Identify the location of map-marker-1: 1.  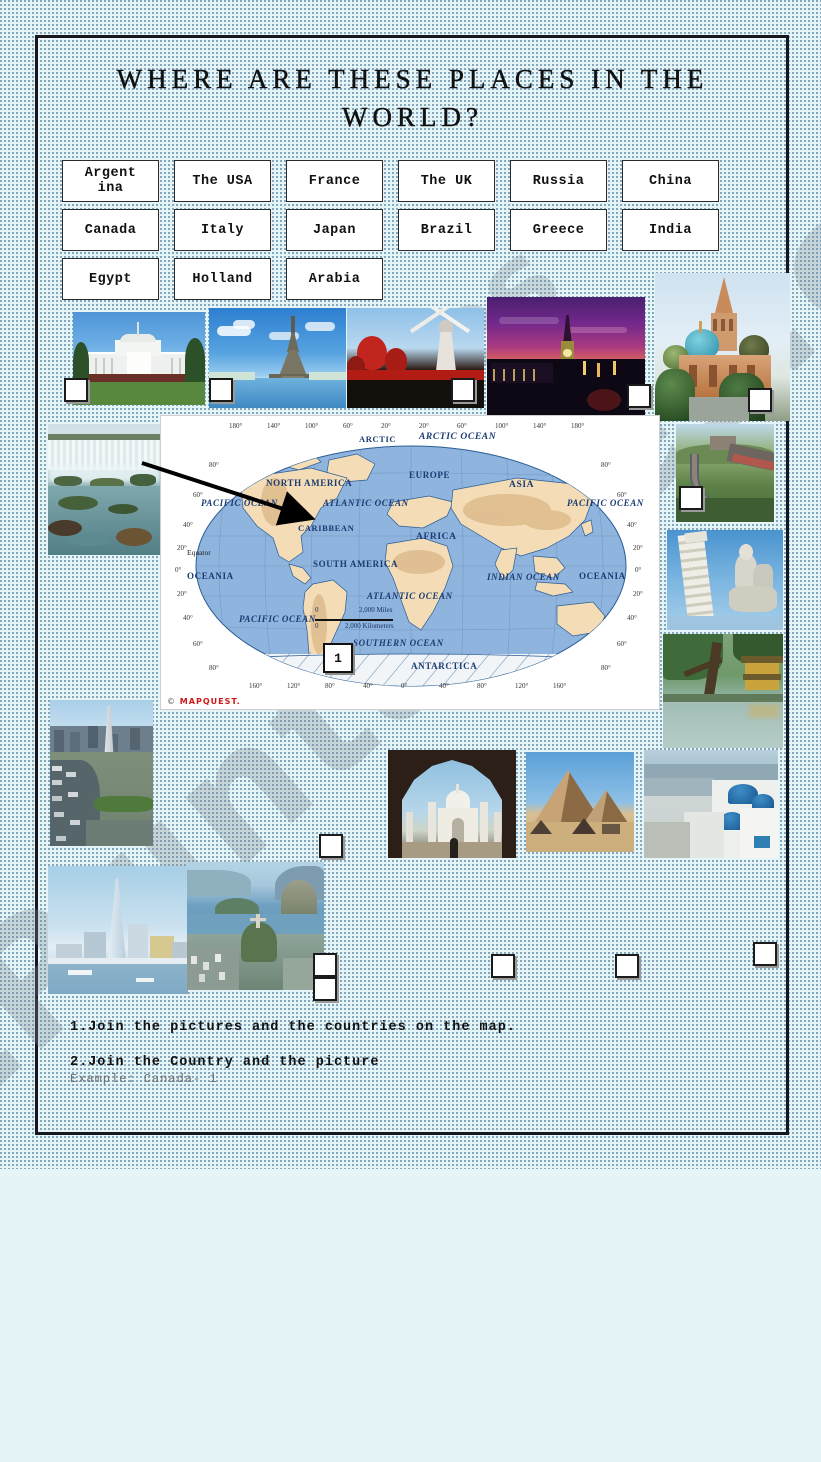
(338, 658).